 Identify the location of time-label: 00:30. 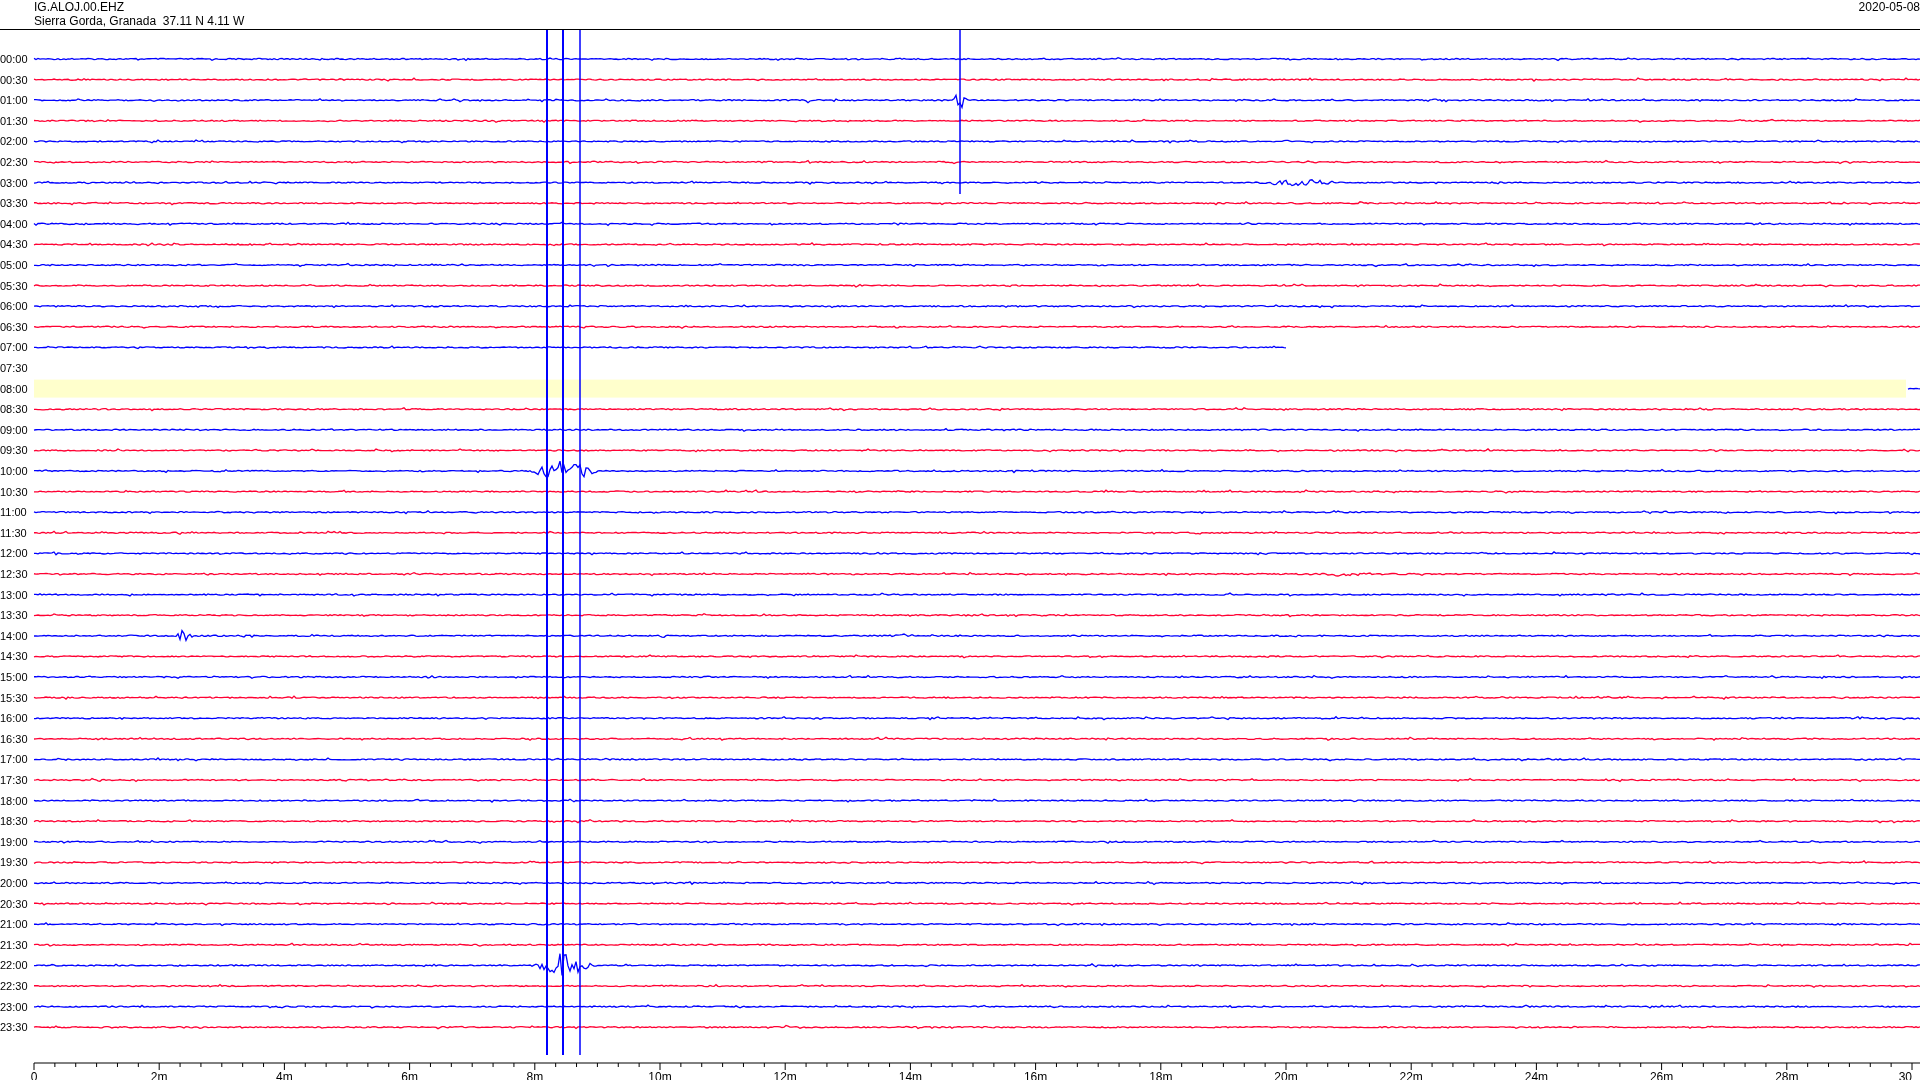
(14, 79).